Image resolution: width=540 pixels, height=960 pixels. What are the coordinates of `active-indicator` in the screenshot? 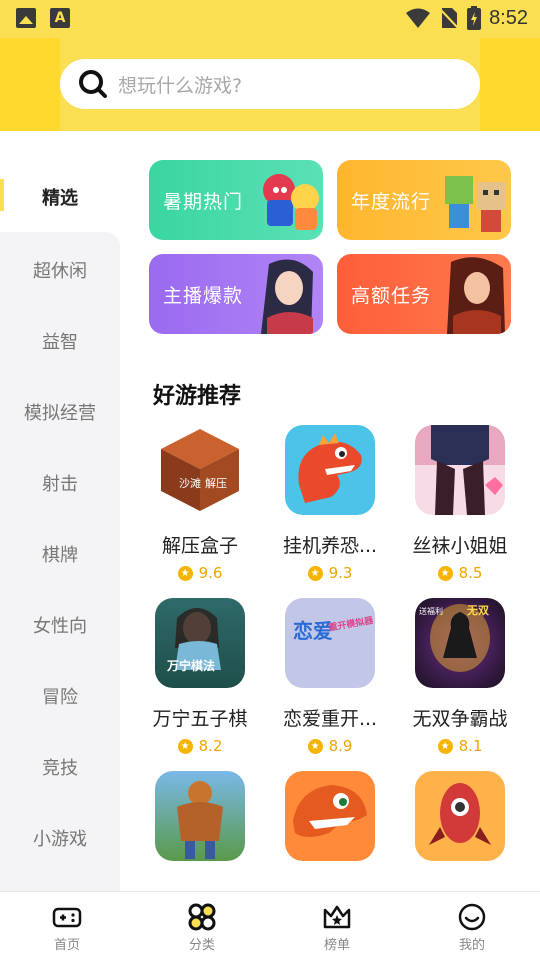 It's located at (2, 195).